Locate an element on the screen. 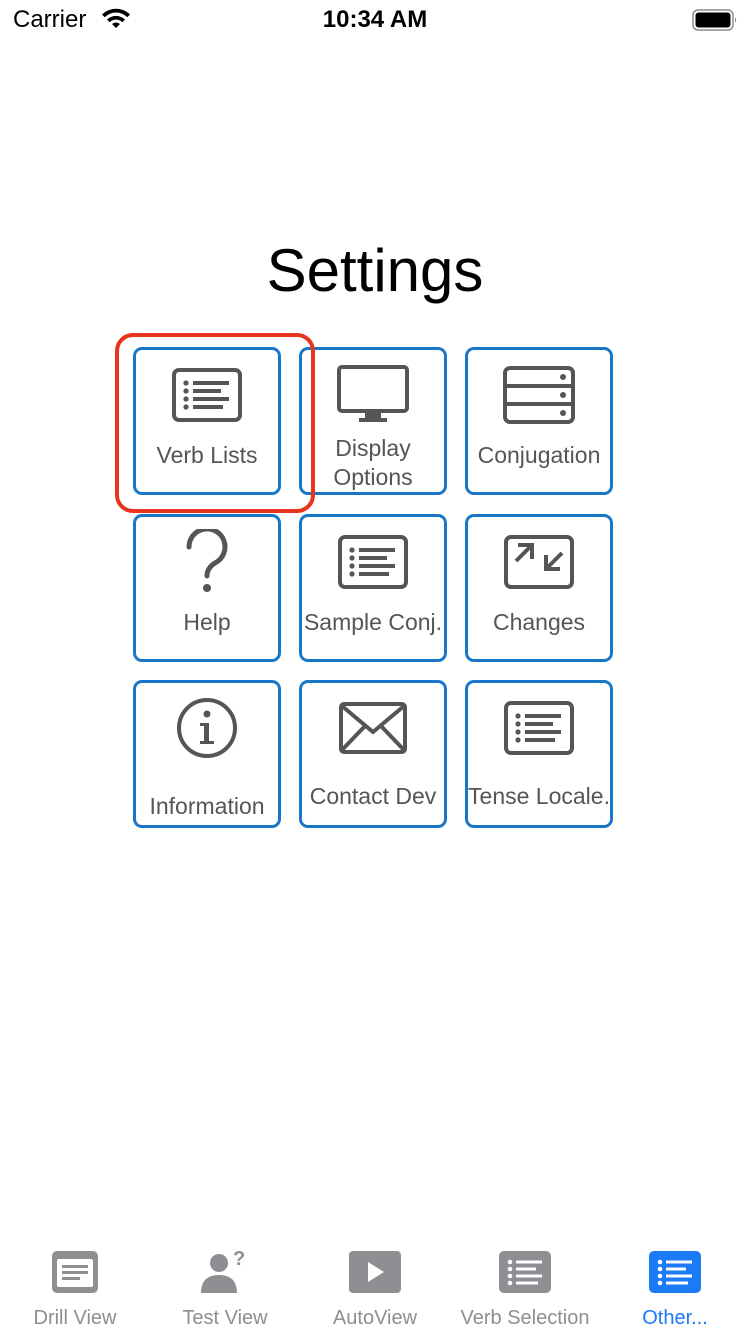  tab-label: Test View is located at coordinates (225, 1318).